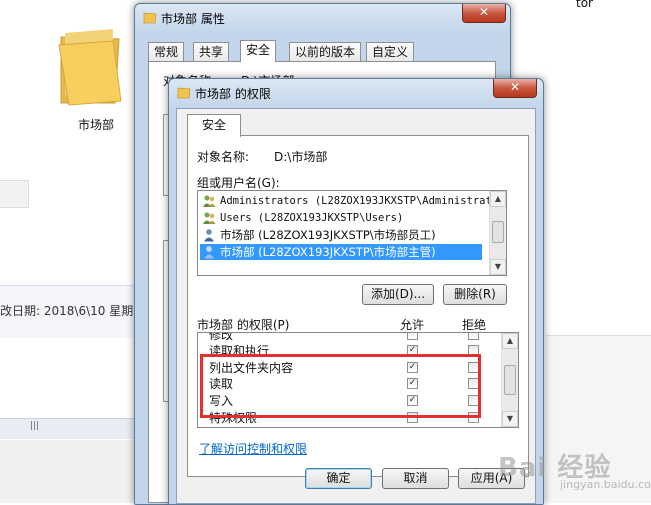  Describe the element at coordinates (221, 384) in the screenshot. I see `permission-name: 读取` at that location.